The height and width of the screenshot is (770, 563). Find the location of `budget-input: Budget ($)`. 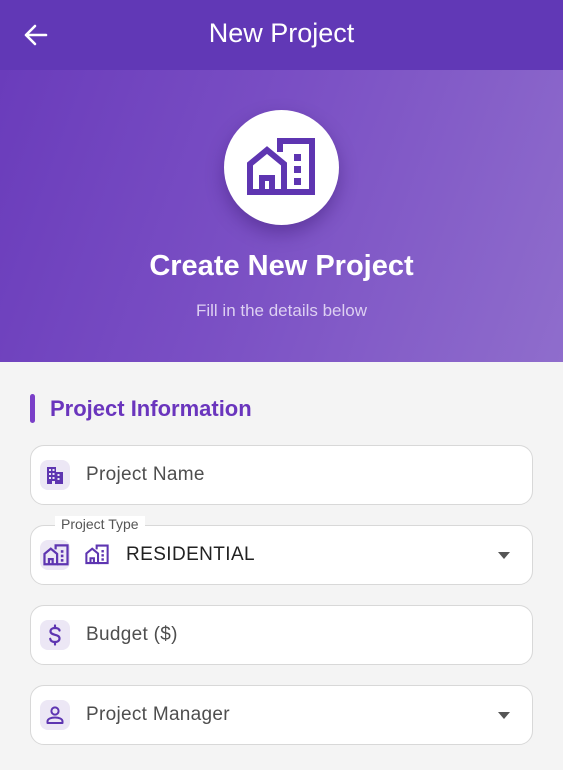

budget-input: Budget ($) is located at coordinates (132, 635).